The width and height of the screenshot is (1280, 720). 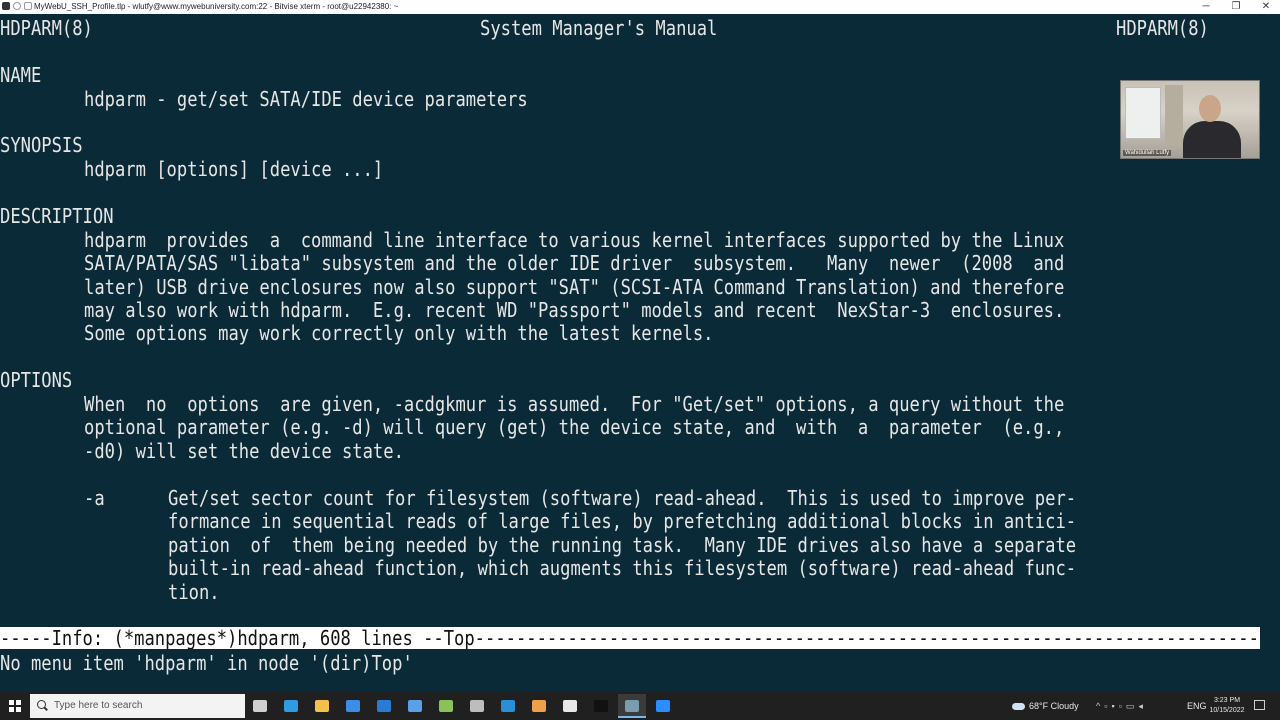 I want to click on minimize-button: ─, so click(x=1206, y=7).